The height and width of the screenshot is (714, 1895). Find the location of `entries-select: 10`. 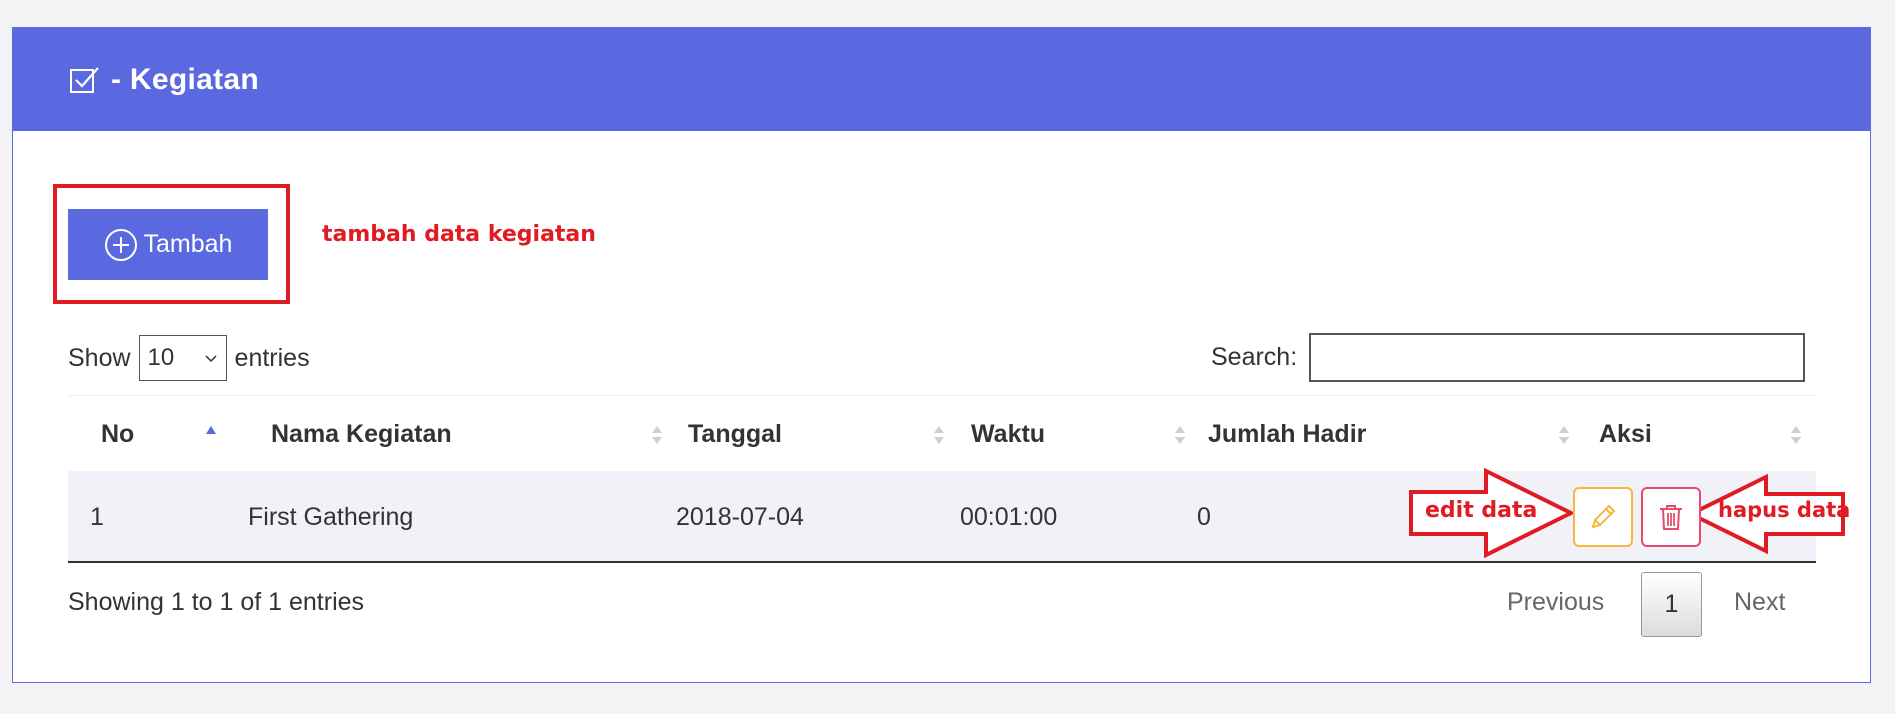

entries-select: 10 is located at coordinates (182, 358).